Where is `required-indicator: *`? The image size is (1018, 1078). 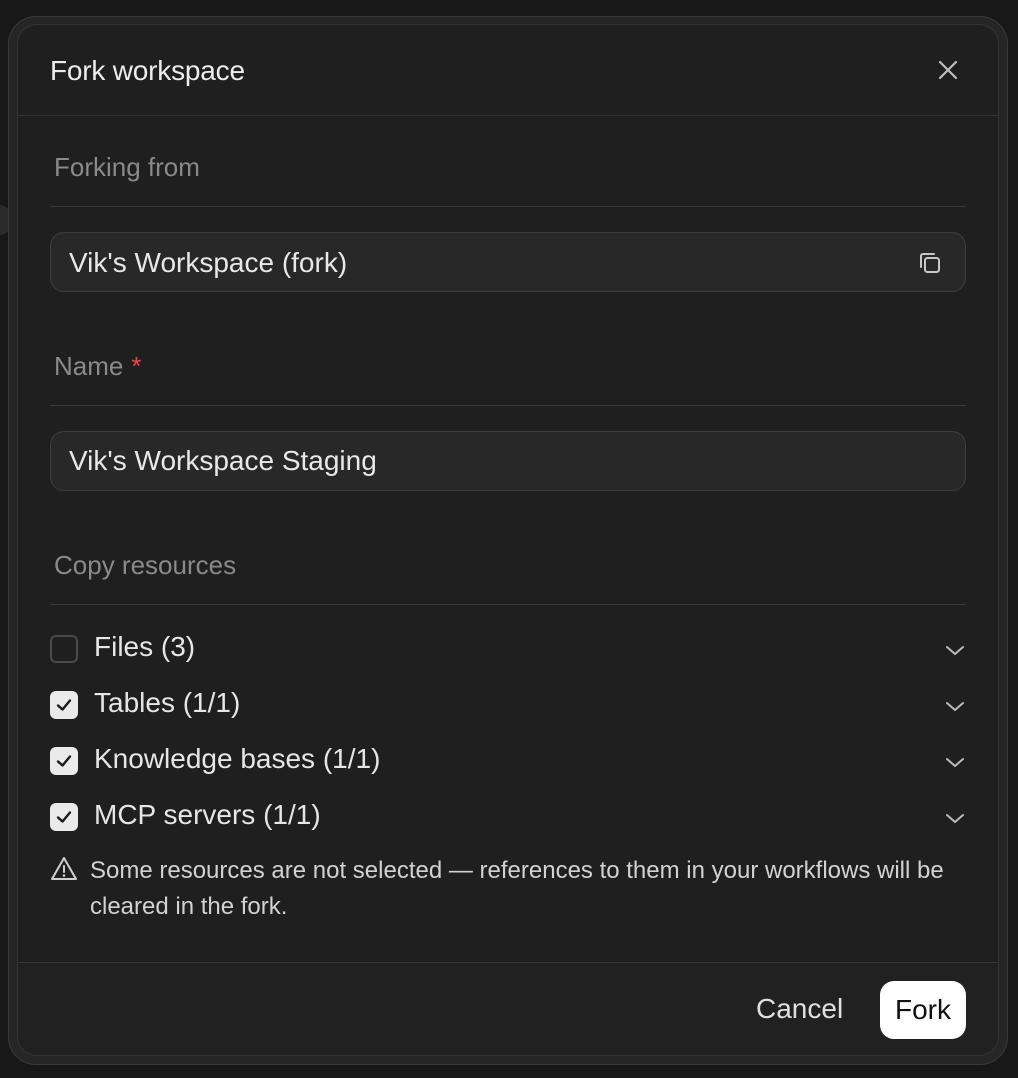
required-indicator: * is located at coordinates (136, 366).